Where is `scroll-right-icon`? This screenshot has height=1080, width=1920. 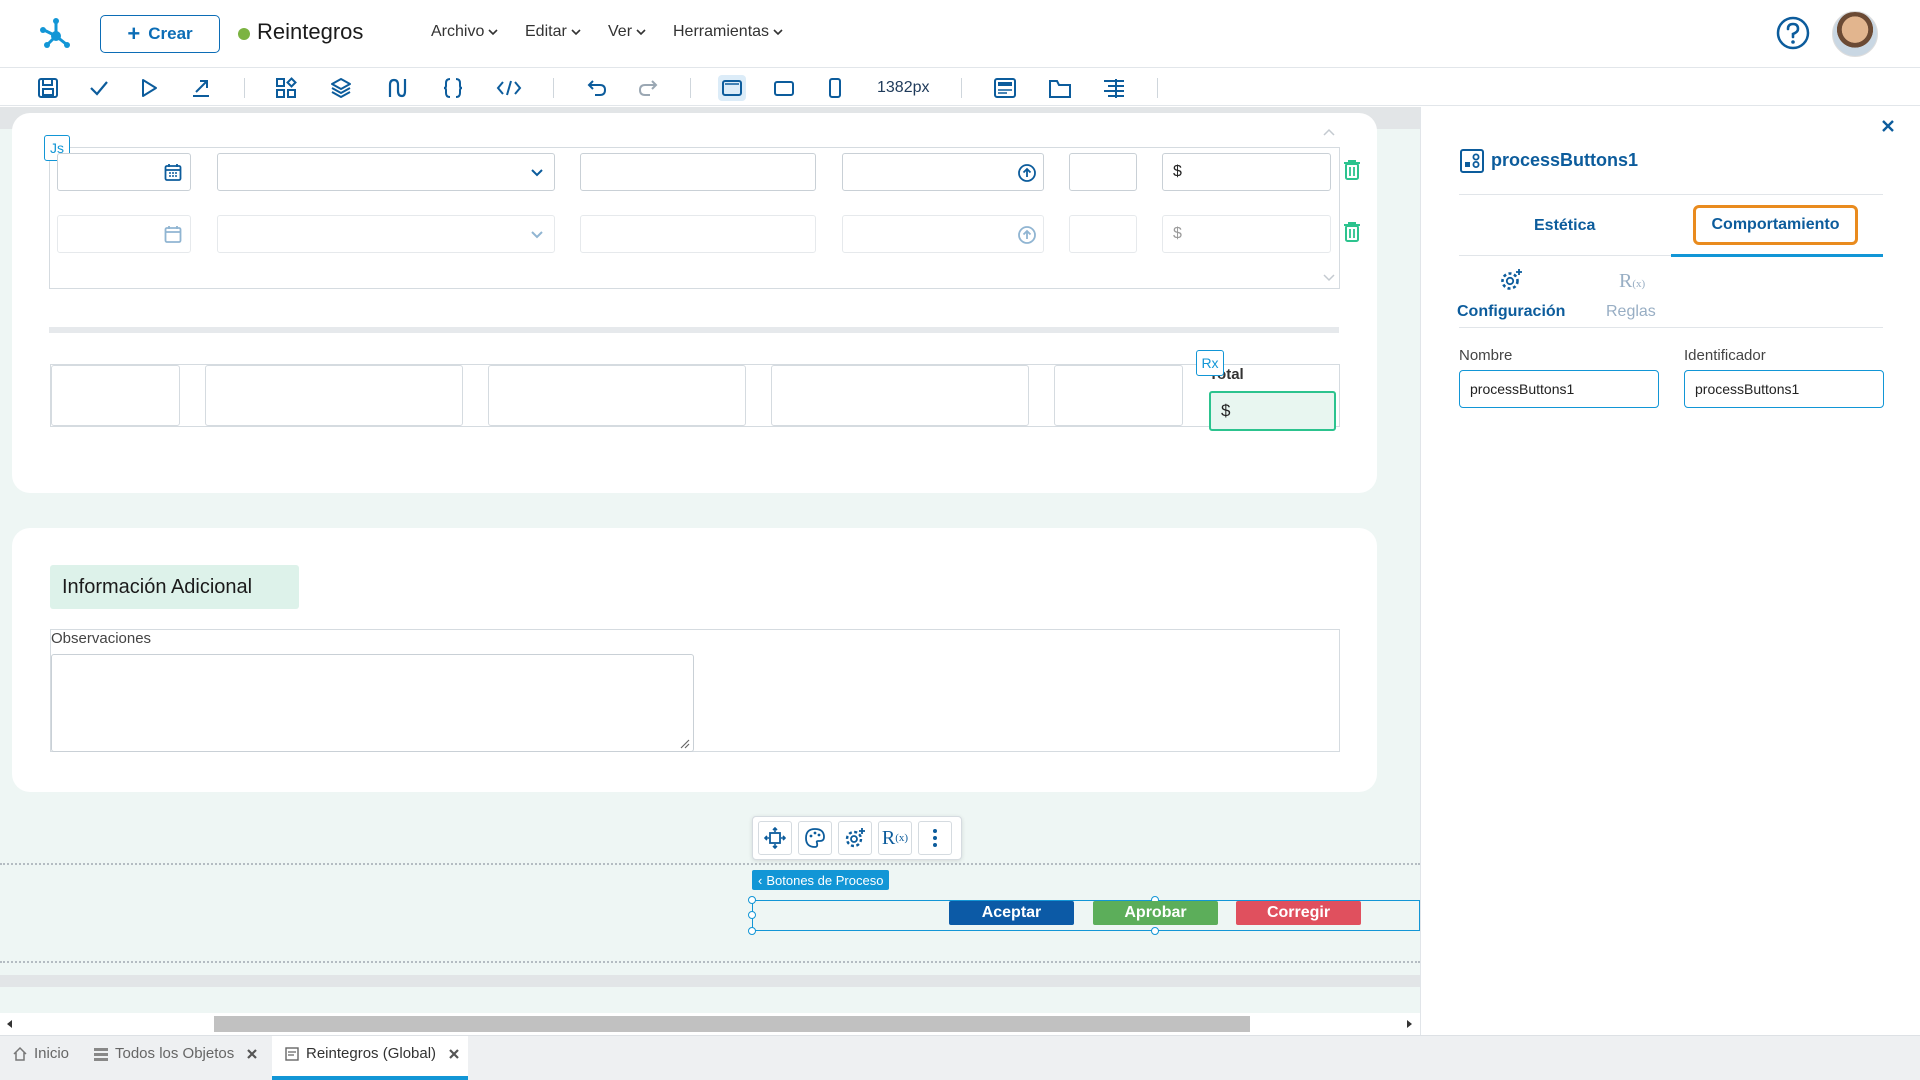
scroll-right-icon is located at coordinates (1409, 1024).